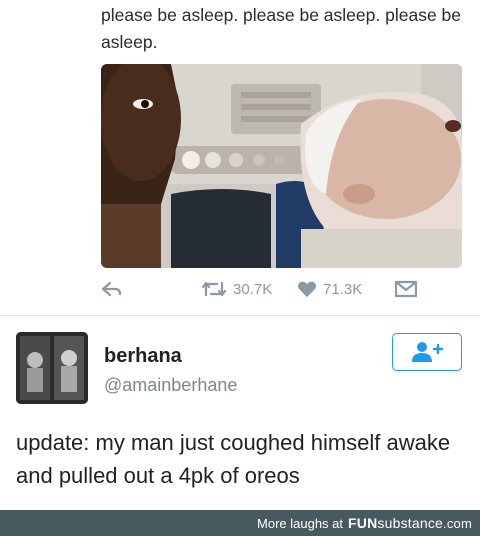  What do you see at coordinates (307, 289) in the screenshot?
I see `heart-icon` at bounding box center [307, 289].